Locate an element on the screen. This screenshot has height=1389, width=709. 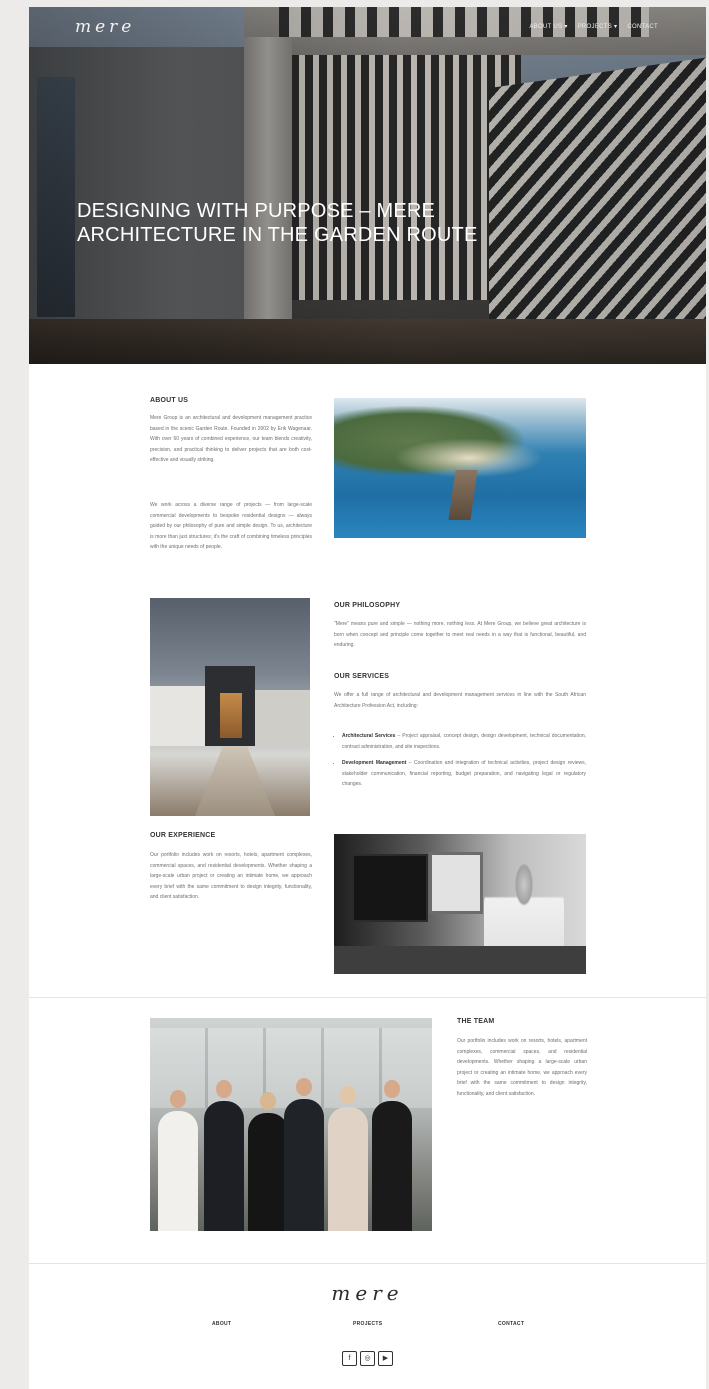
resort-aerial-image is located at coordinates (460, 468).